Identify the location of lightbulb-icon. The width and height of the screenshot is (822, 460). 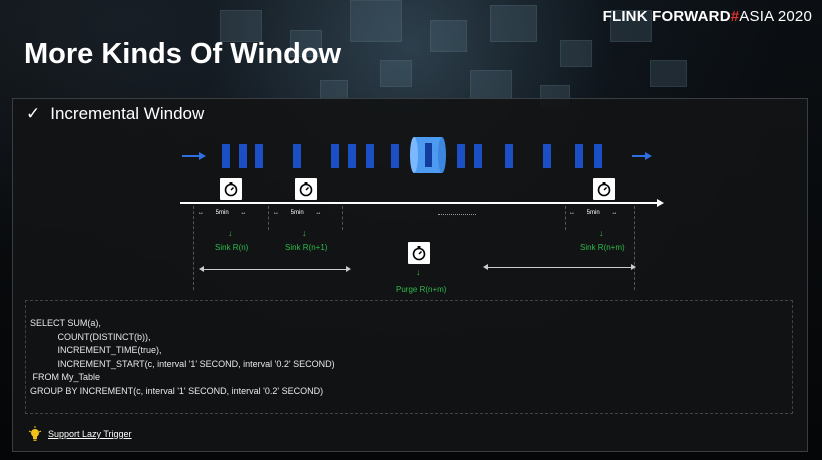
(35, 433).